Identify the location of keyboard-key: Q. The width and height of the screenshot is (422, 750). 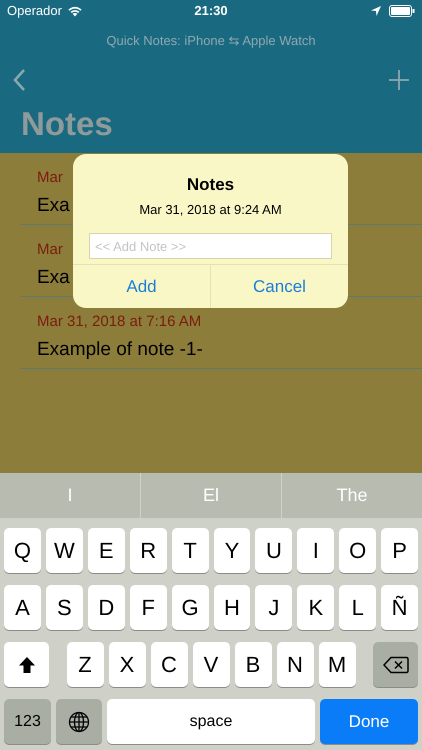
(22, 550).